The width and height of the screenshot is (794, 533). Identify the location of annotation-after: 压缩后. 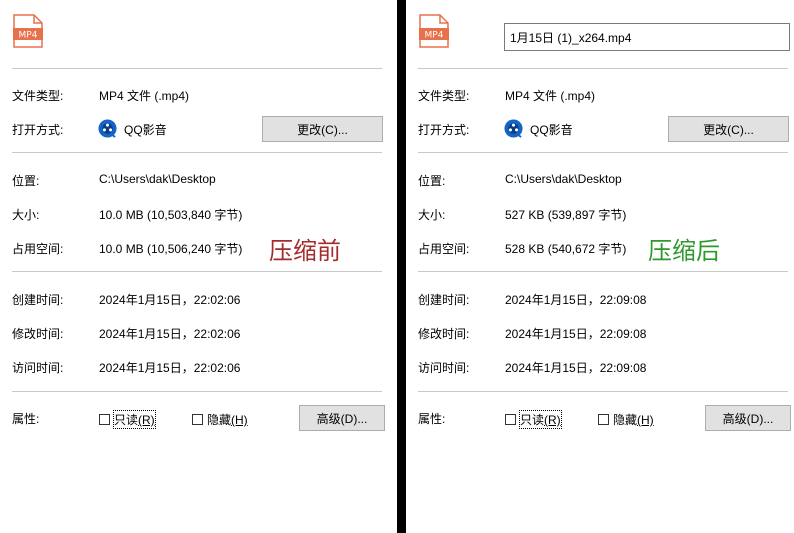
(684, 251).